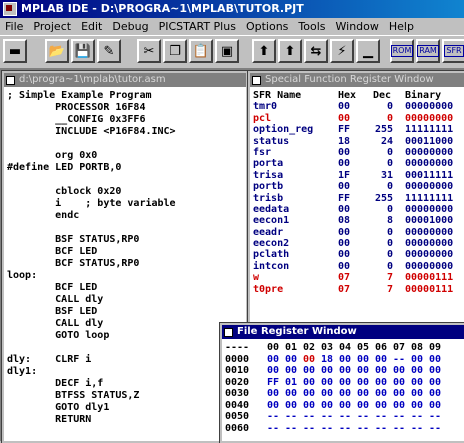 This screenshot has height=443, width=464. I want to click on source-line: GOTO dly1, so click(58, 407).